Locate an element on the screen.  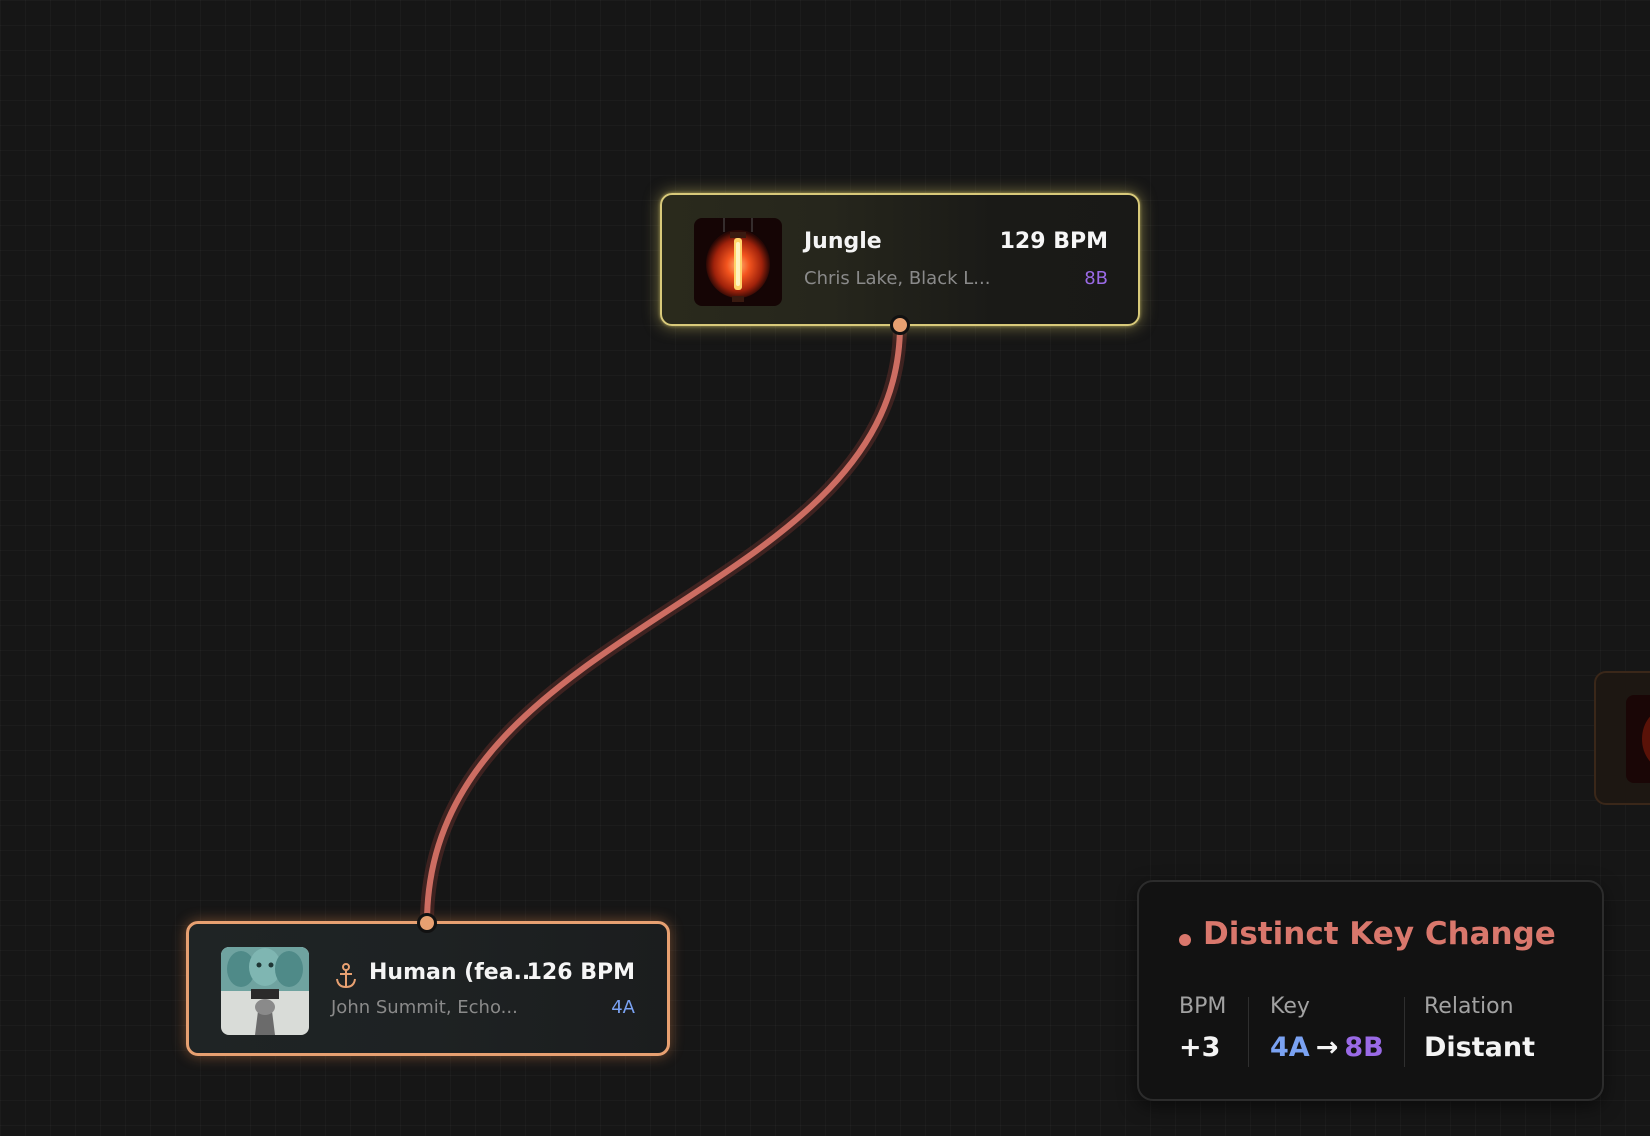
relation-label: Relation is located at coordinates (1469, 1006).